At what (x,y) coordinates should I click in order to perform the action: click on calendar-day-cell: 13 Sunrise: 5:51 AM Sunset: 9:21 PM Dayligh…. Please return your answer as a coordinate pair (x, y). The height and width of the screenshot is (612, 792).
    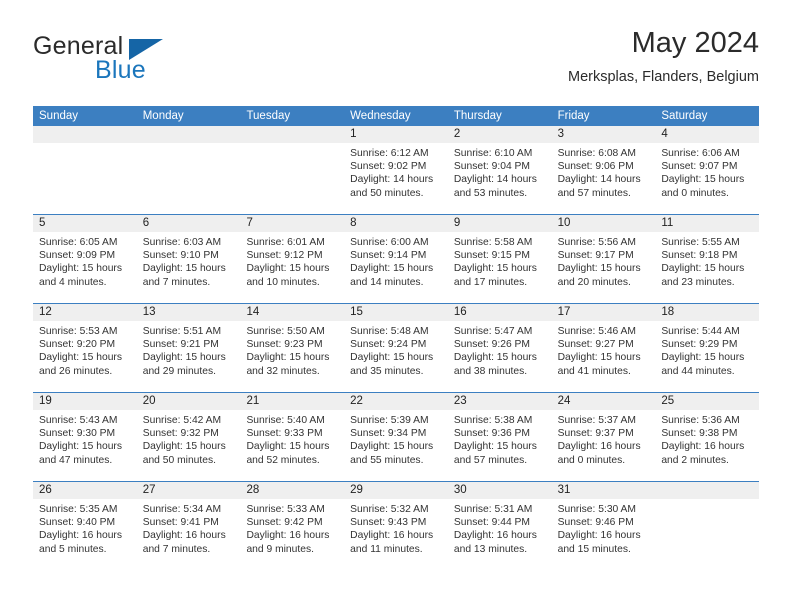
    Looking at the image, I should click on (188, 348).